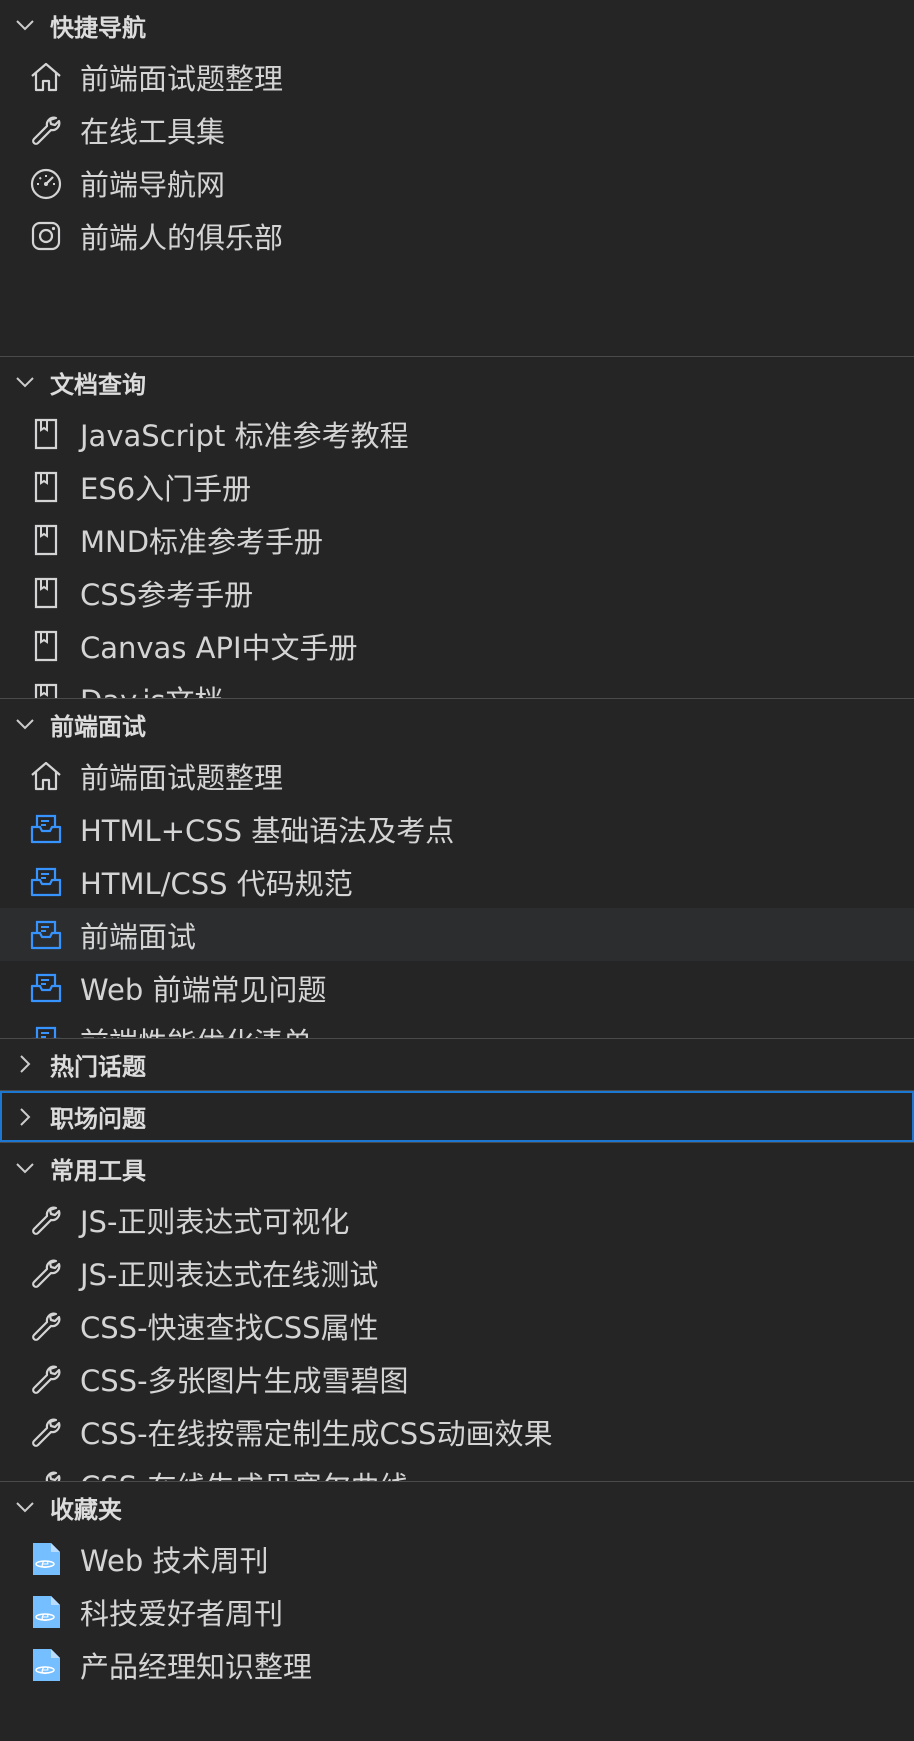 The height and width of the screenshot is (1741, 914). Describe the element at coordinates (98, 1170) in the screenshot. I see `section-title: 常用工具` at that location.